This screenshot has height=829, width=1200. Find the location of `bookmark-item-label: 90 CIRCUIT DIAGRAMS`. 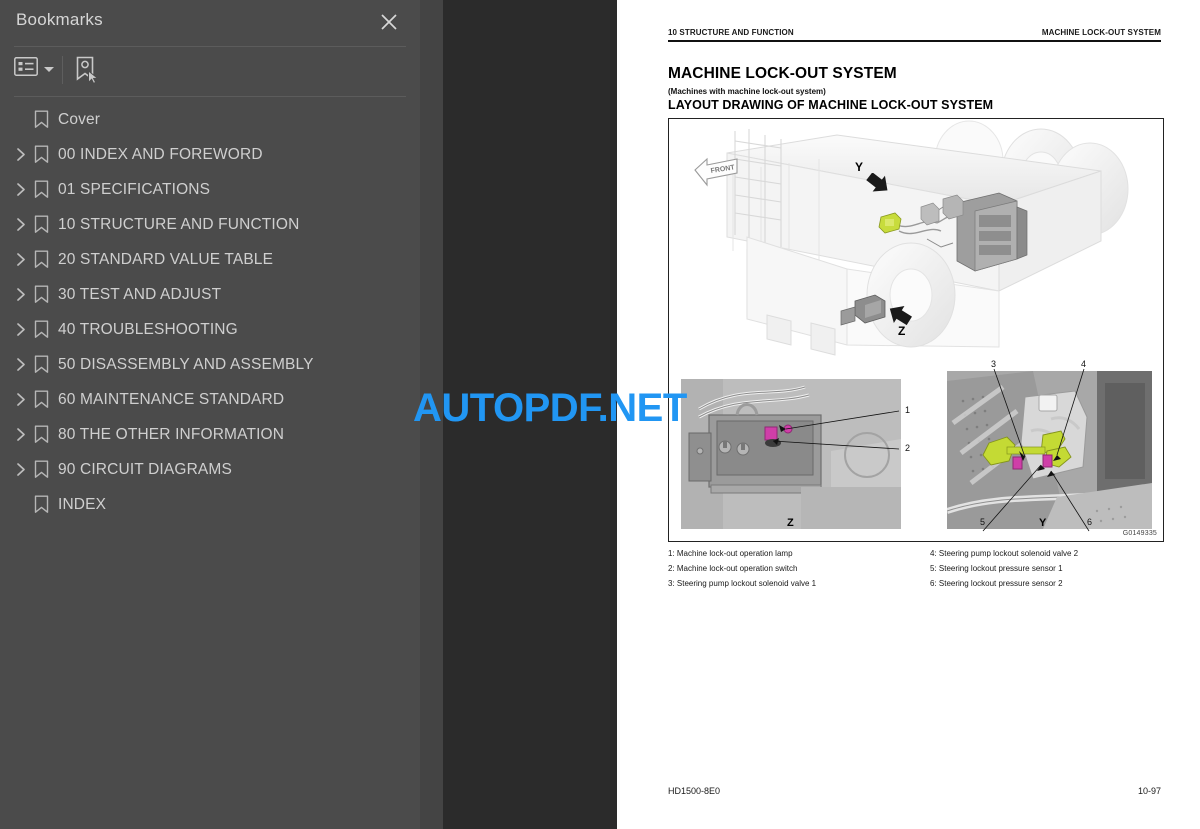

bookmark-item-label: 90 CIRCUIT DIAGRAMS is located at coordinates (145, 469).